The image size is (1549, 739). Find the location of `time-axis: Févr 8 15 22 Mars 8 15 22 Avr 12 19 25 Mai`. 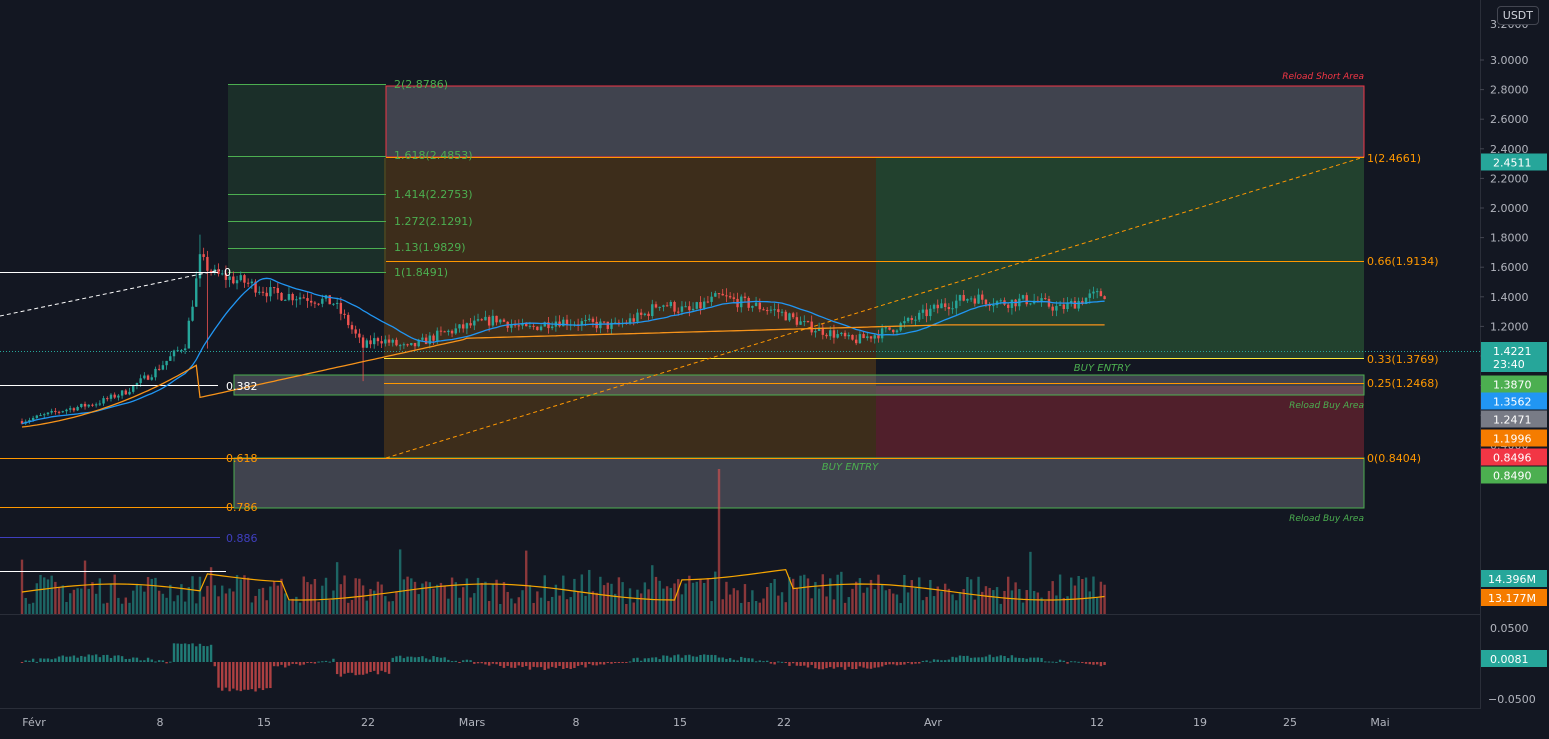

time-axis: Févr 8 15 22 Mars 8 15 22 Avr 12 19 25 Mai is located at coordinates (705, 722).